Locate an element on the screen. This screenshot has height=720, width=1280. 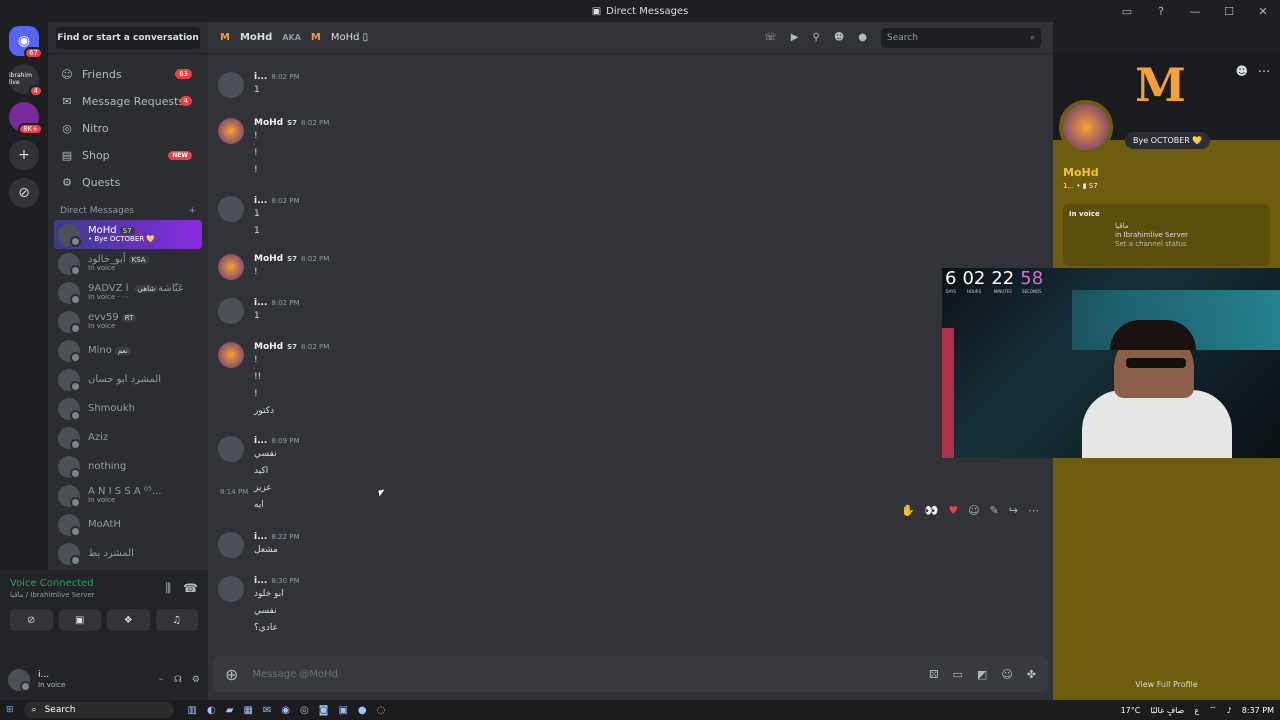
browser-icon: ◎ is located at coordinates (304, 710).